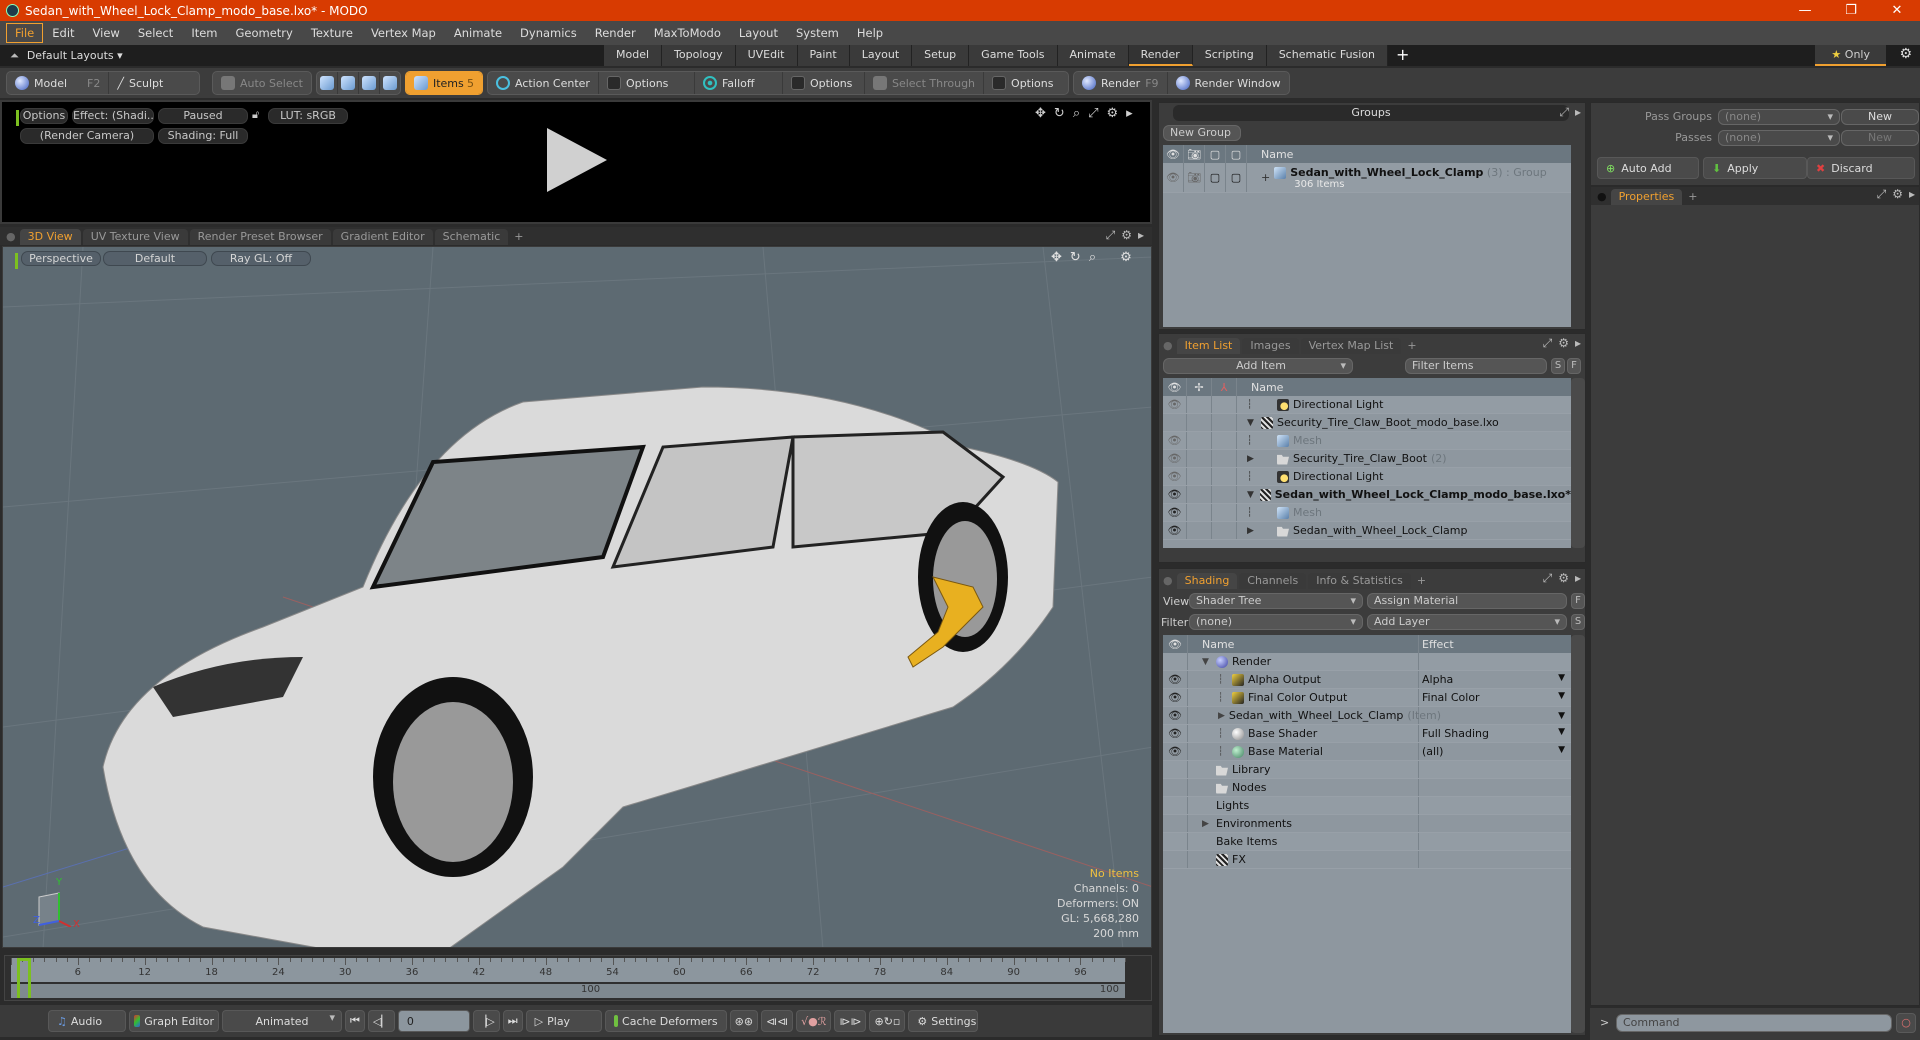 The width and height of the screenshot is (1920, 1040). What do you see at coordinates (1236, 177) in the screenshot?
I see `select-toggle: ▢` at bounding box center [1236, 177].